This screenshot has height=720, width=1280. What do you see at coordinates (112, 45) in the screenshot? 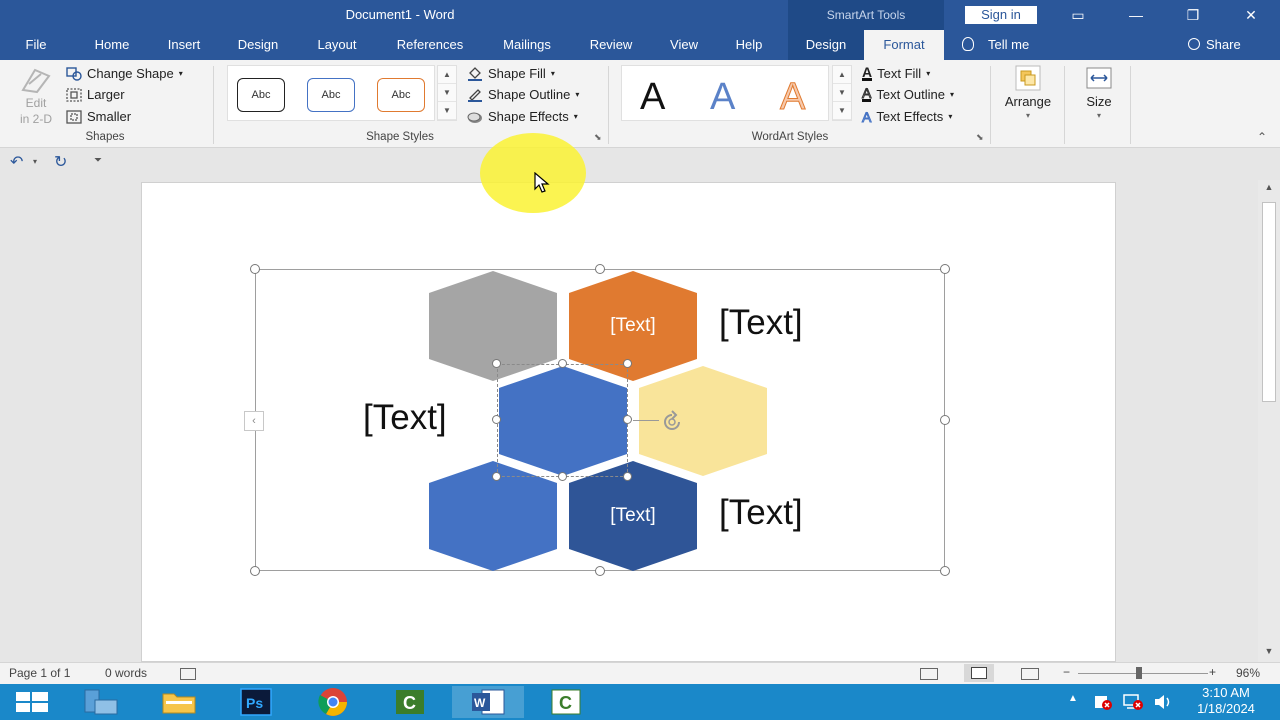
I see `tab-home: Home` at bounding box center [112, 45].